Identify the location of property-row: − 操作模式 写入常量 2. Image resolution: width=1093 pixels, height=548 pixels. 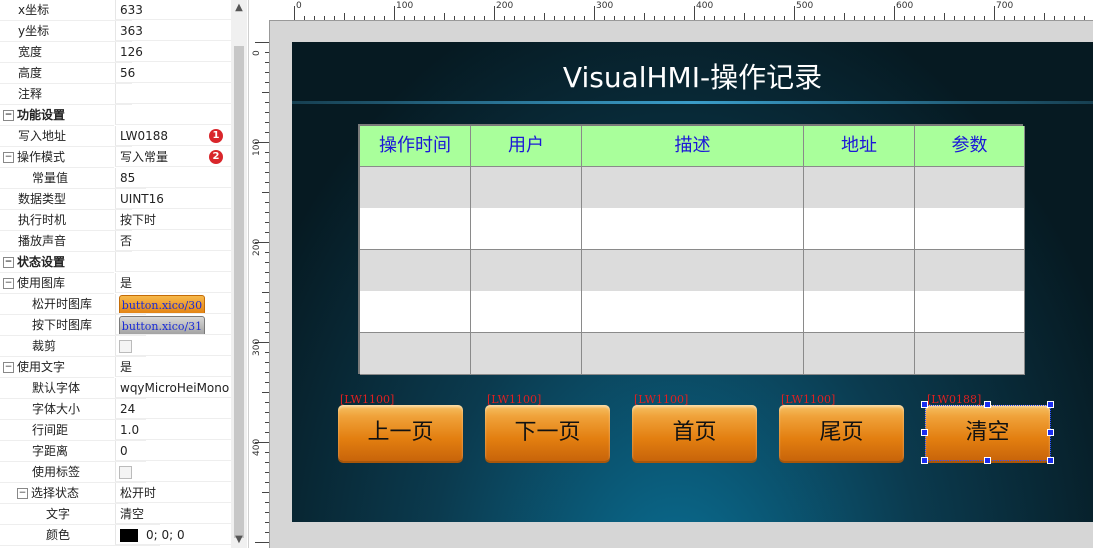
(115, 157).